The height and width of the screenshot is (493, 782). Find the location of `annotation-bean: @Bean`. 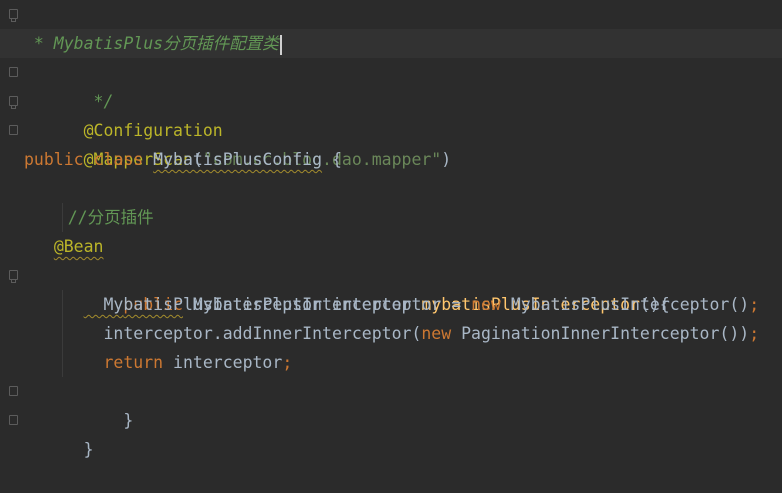

annotation-bean: @Bean is located at coordinates (78, 246).